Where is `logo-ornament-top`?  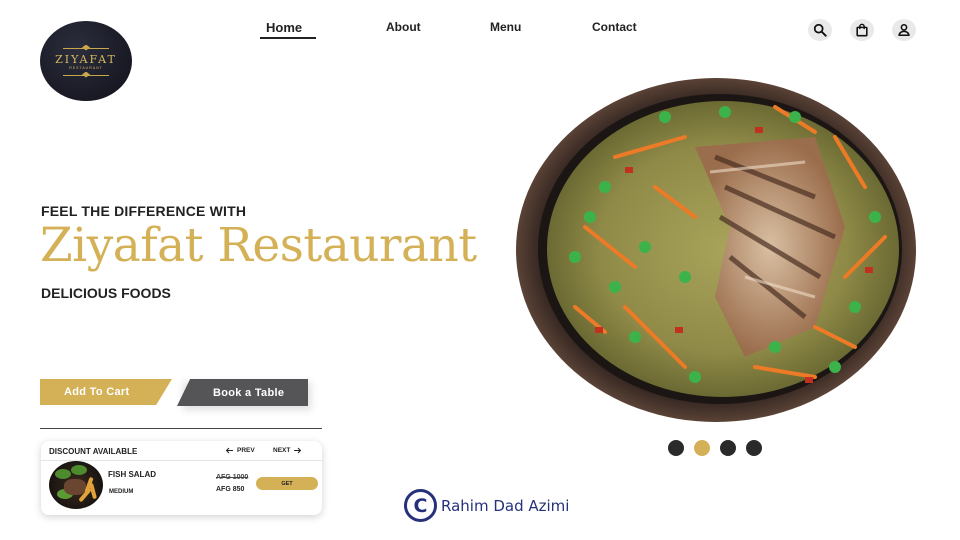 logo-ornament-top is located at coordinates (86, 48).